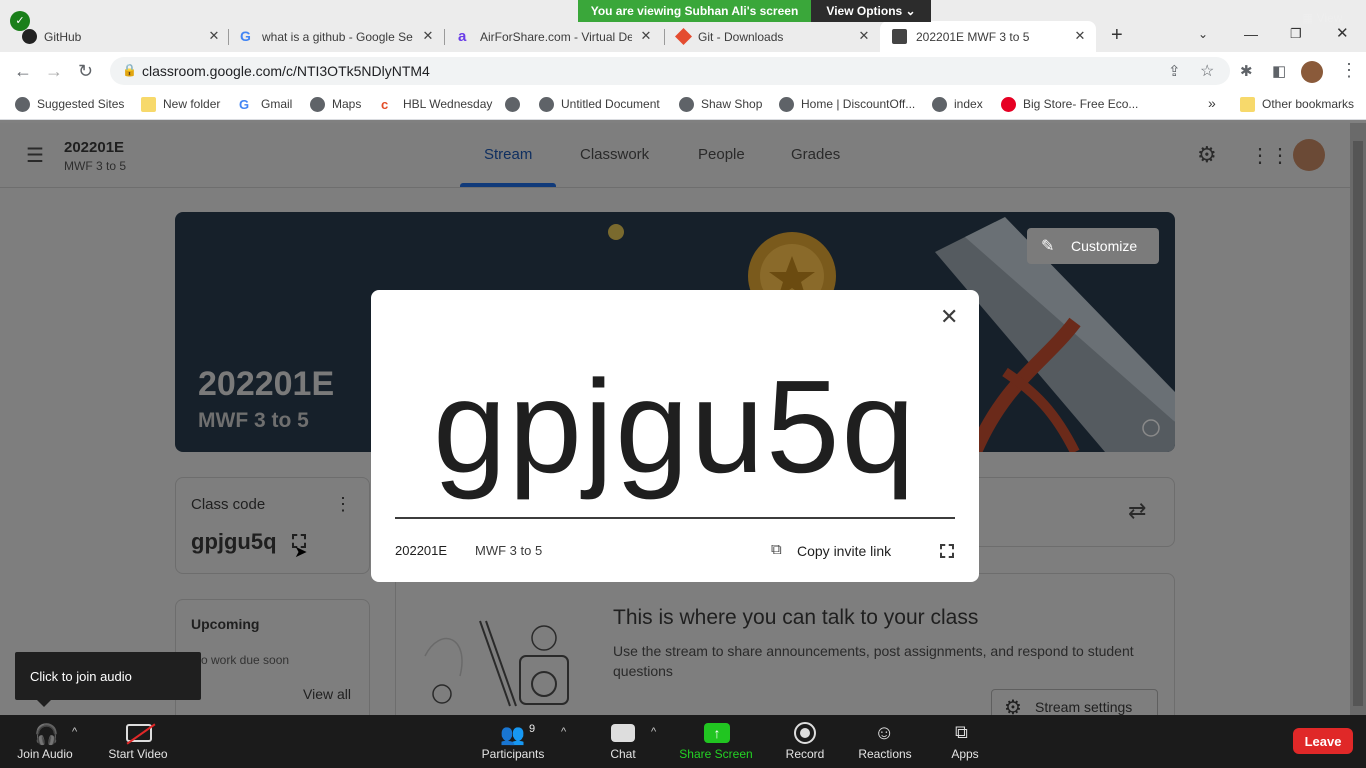  I want to click on menu-kebab-icon: ⋮, so click(1349, 70).